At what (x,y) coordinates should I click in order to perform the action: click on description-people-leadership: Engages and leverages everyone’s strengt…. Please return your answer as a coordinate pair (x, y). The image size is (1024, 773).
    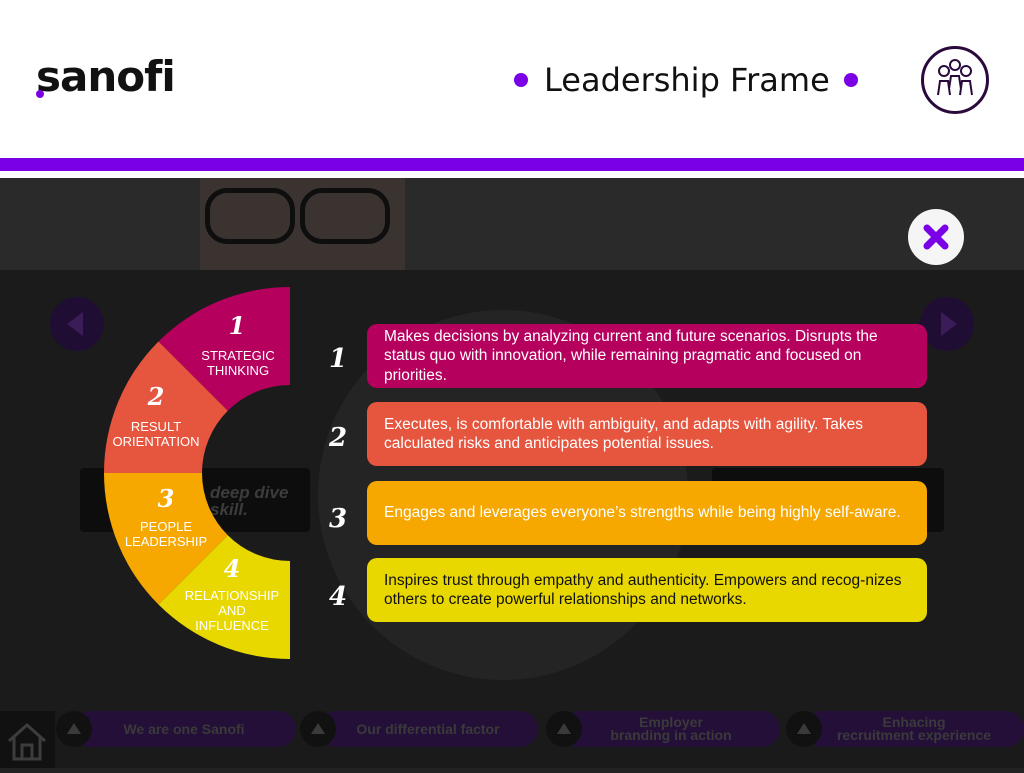
    Looking at the image, I should click on (647, 513).